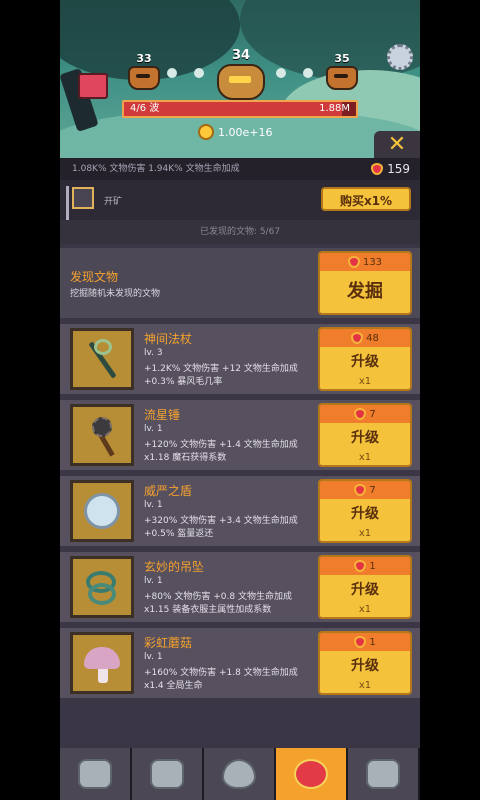  I want to click on upgrade-cost: 1, so click(365, 642).